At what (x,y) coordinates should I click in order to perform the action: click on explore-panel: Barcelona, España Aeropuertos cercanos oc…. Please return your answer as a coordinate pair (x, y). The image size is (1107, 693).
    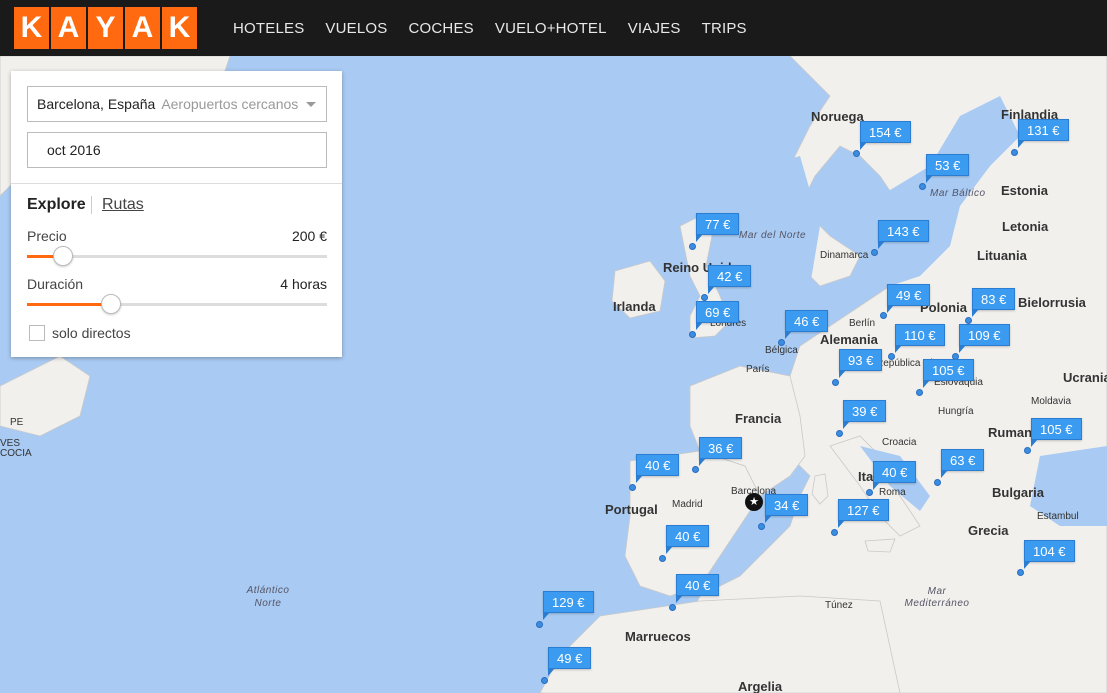
    Looking at the image, I should click on (176, 214).